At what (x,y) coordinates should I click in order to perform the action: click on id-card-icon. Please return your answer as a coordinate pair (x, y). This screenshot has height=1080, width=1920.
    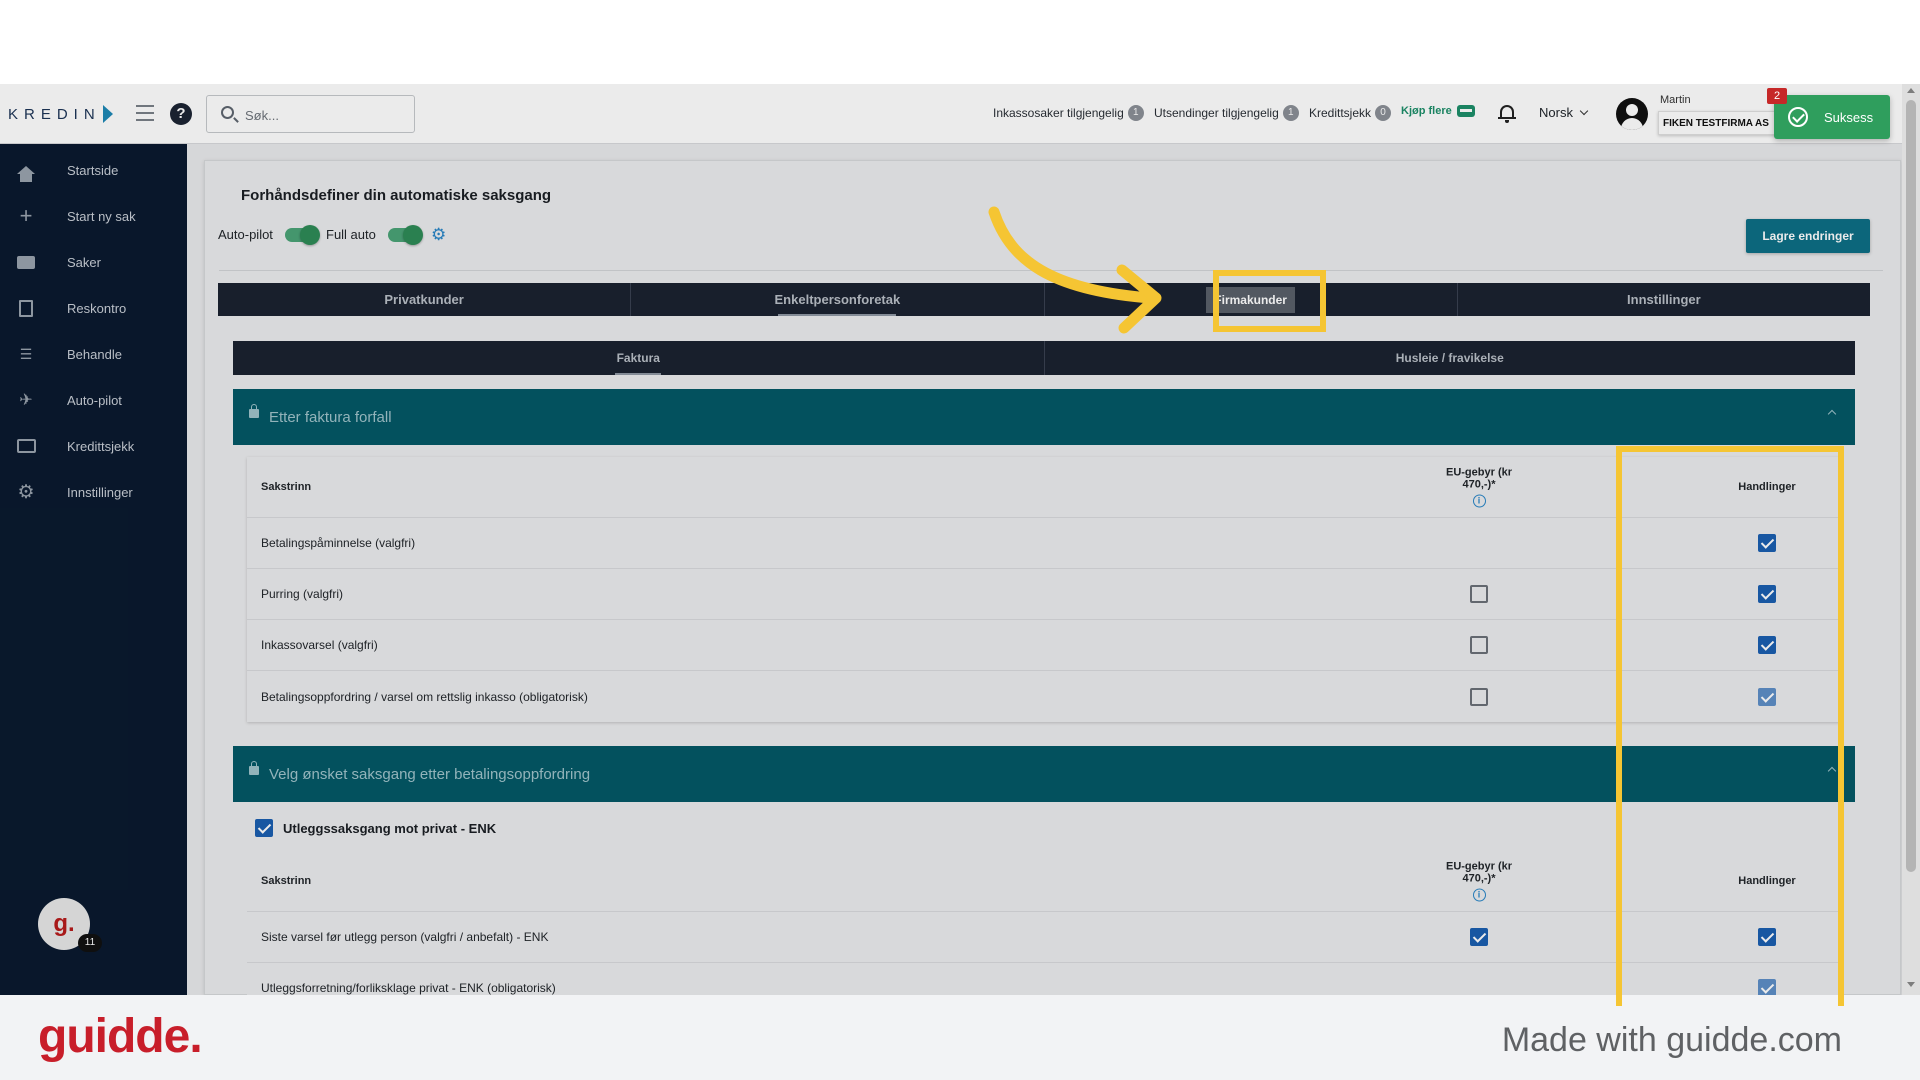
    Looking at the image, I should click on (26, 446).